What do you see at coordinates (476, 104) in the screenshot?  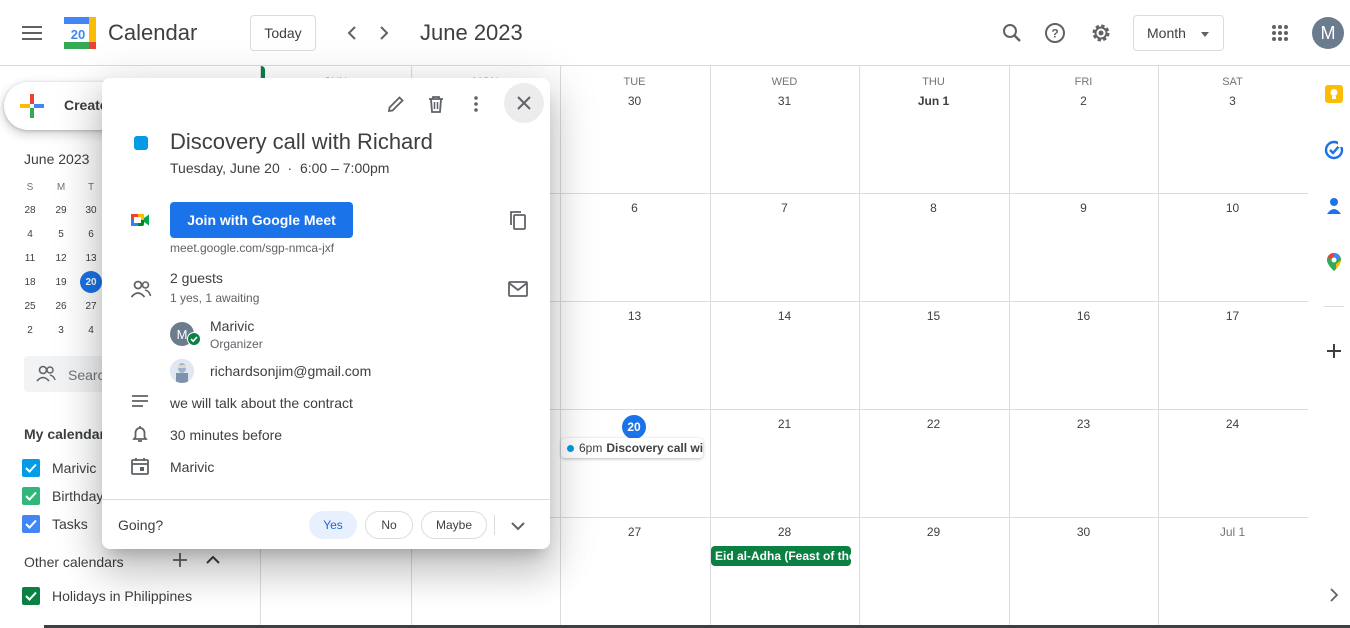 I see `more-options-button` at bounding box center [476, 104].